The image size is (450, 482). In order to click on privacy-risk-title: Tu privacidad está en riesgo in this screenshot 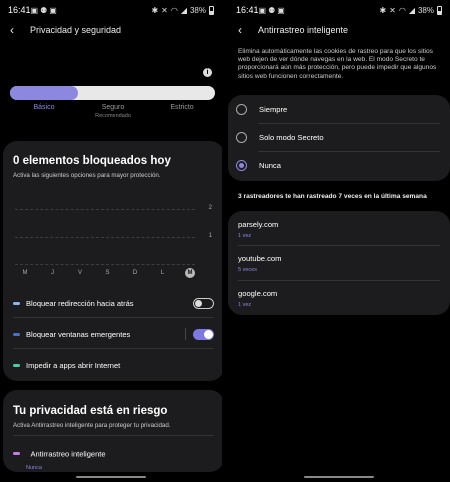, I will do `click(90, 411)`.